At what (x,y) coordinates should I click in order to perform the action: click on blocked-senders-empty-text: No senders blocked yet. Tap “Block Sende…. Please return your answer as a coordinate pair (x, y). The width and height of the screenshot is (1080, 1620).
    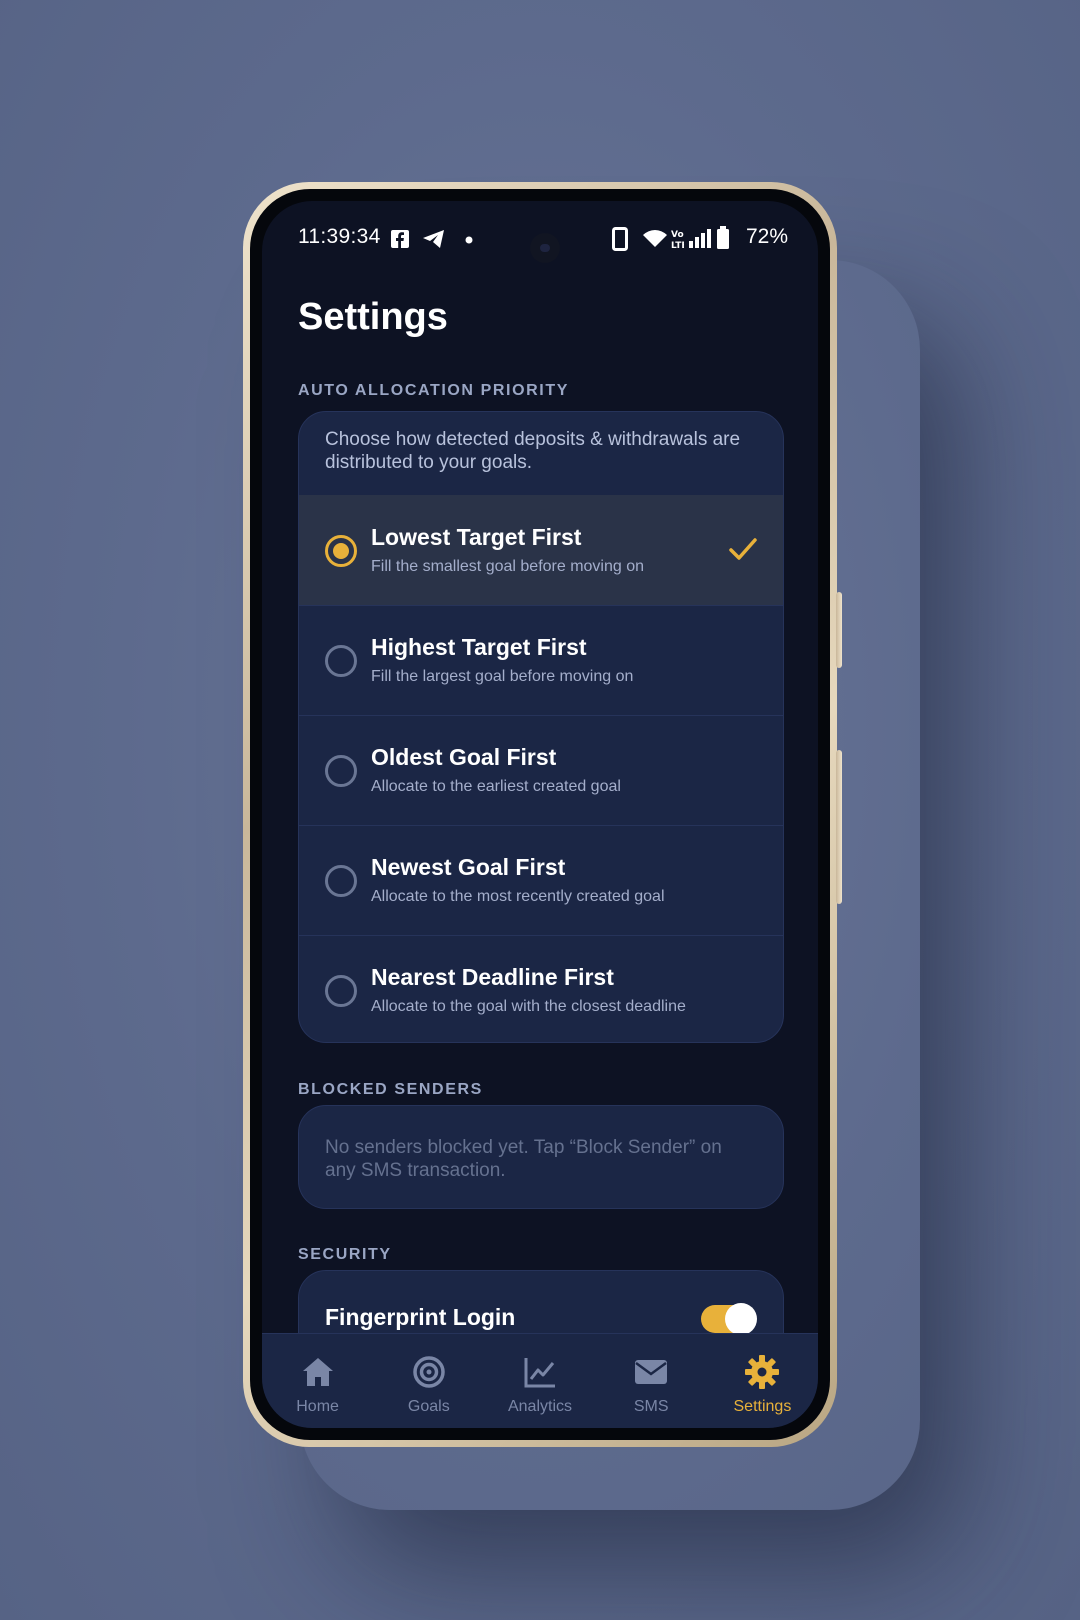
    Looking at the image, I should click on (523, 1159).